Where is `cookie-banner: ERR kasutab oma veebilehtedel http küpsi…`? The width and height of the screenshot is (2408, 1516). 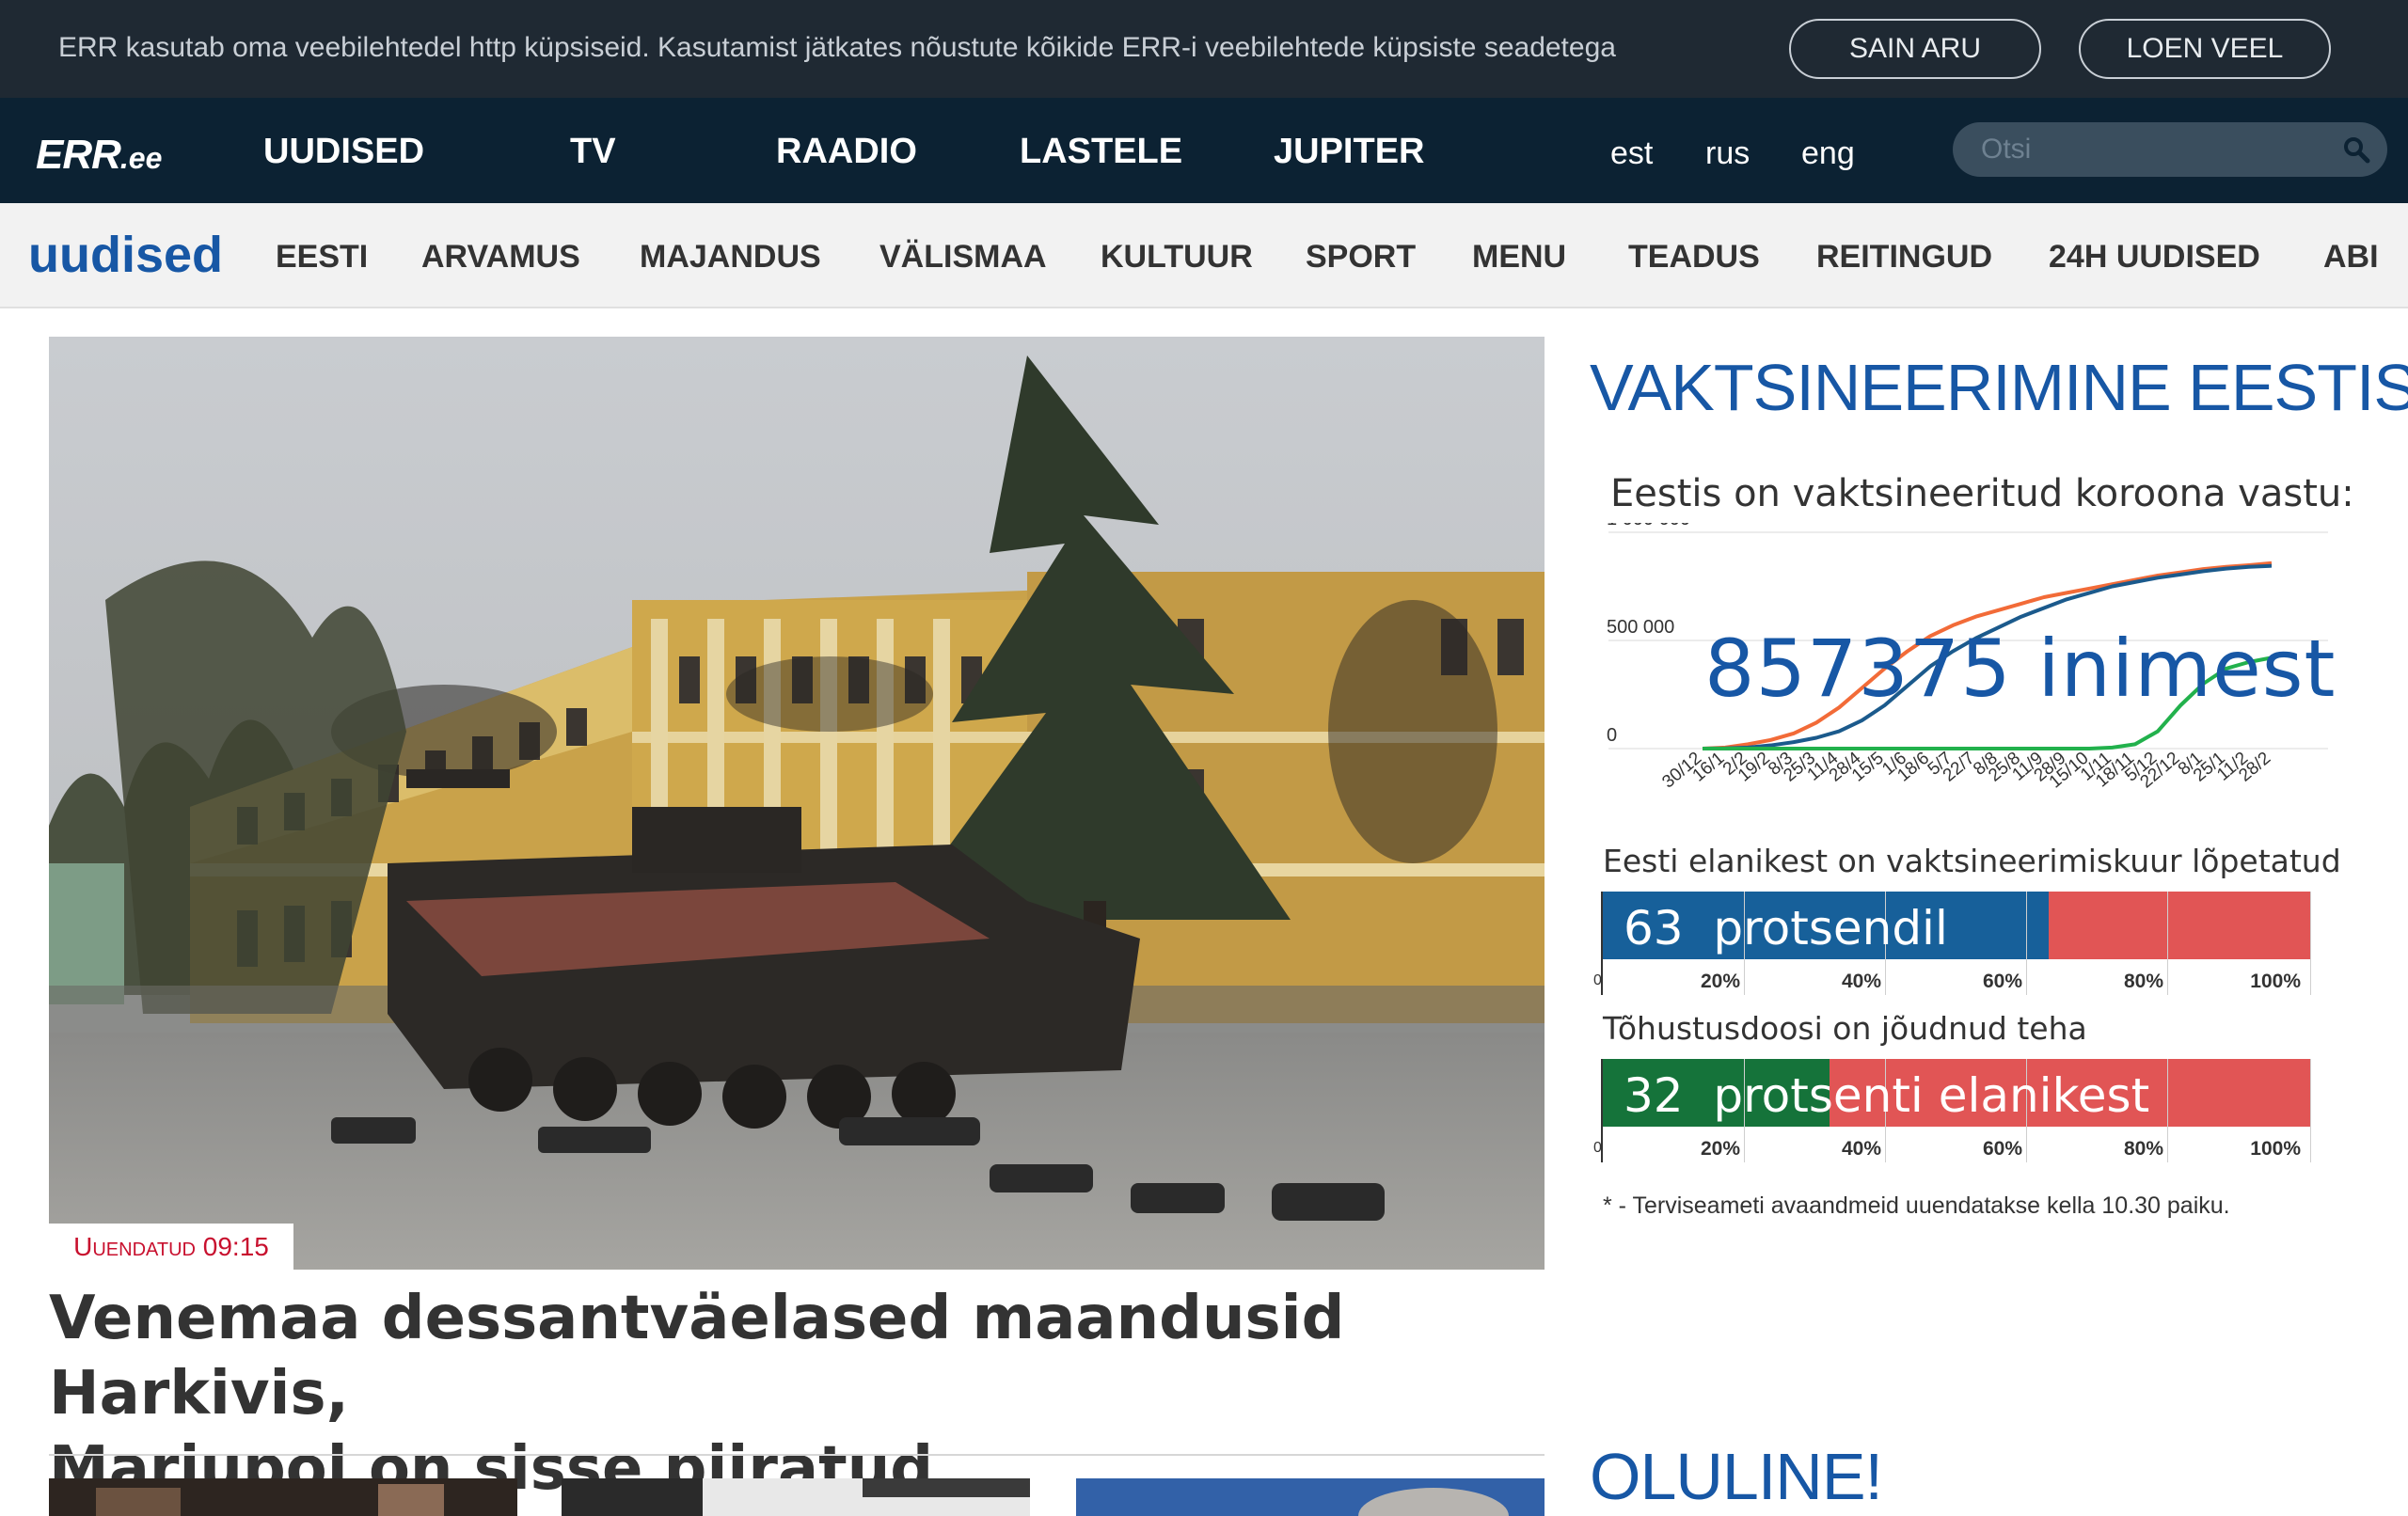 cookie-banner: ERR kasutab oma veebilehtedel http küpsi… is located at coordinates (1204, 49).